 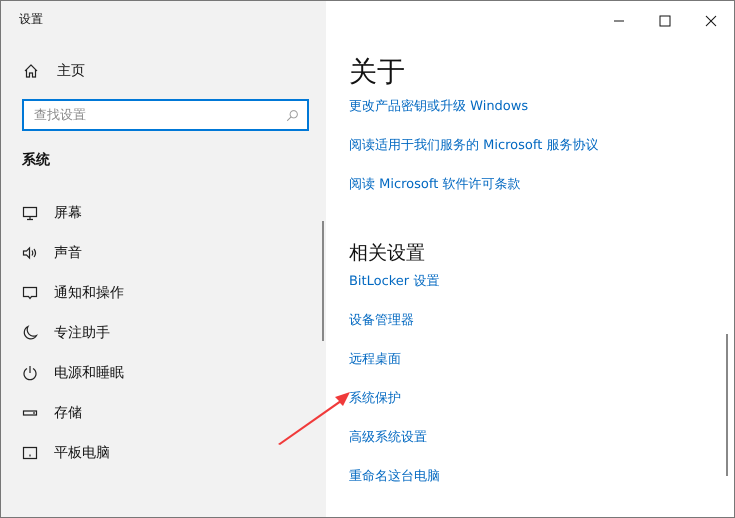 What do you see at coordinates (68, 413) in the screenshot?
I see `nav-label: 存储` at bounding box center [68, 413].